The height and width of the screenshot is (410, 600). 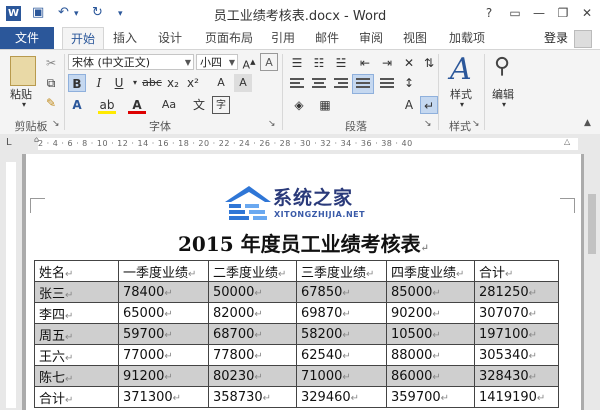 What do you see at coordinates (252, 397) in the screenshot?
I see `table-cell: 358730↵` at bounding box center [252, 397].